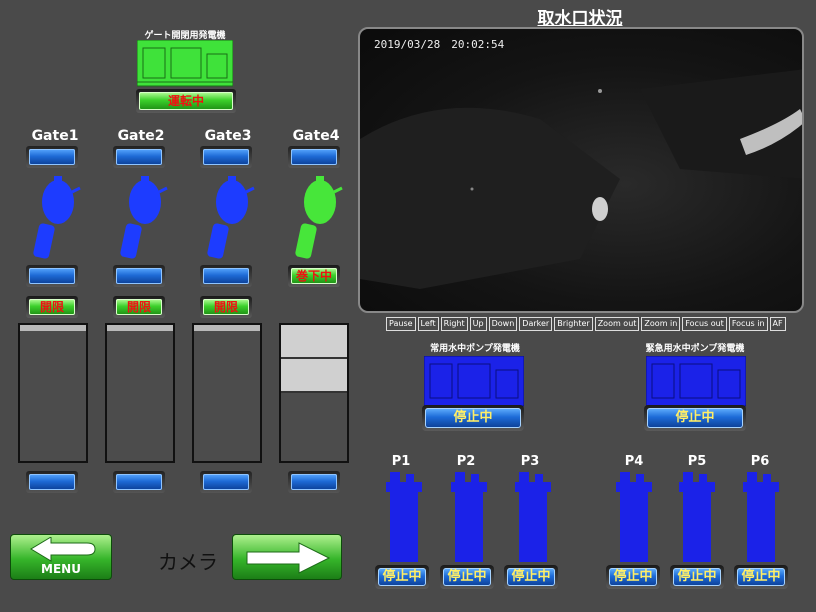  Describe the element at coordinates (634, 517) in the screenshot. I see `pump-p4-icon` at that location.